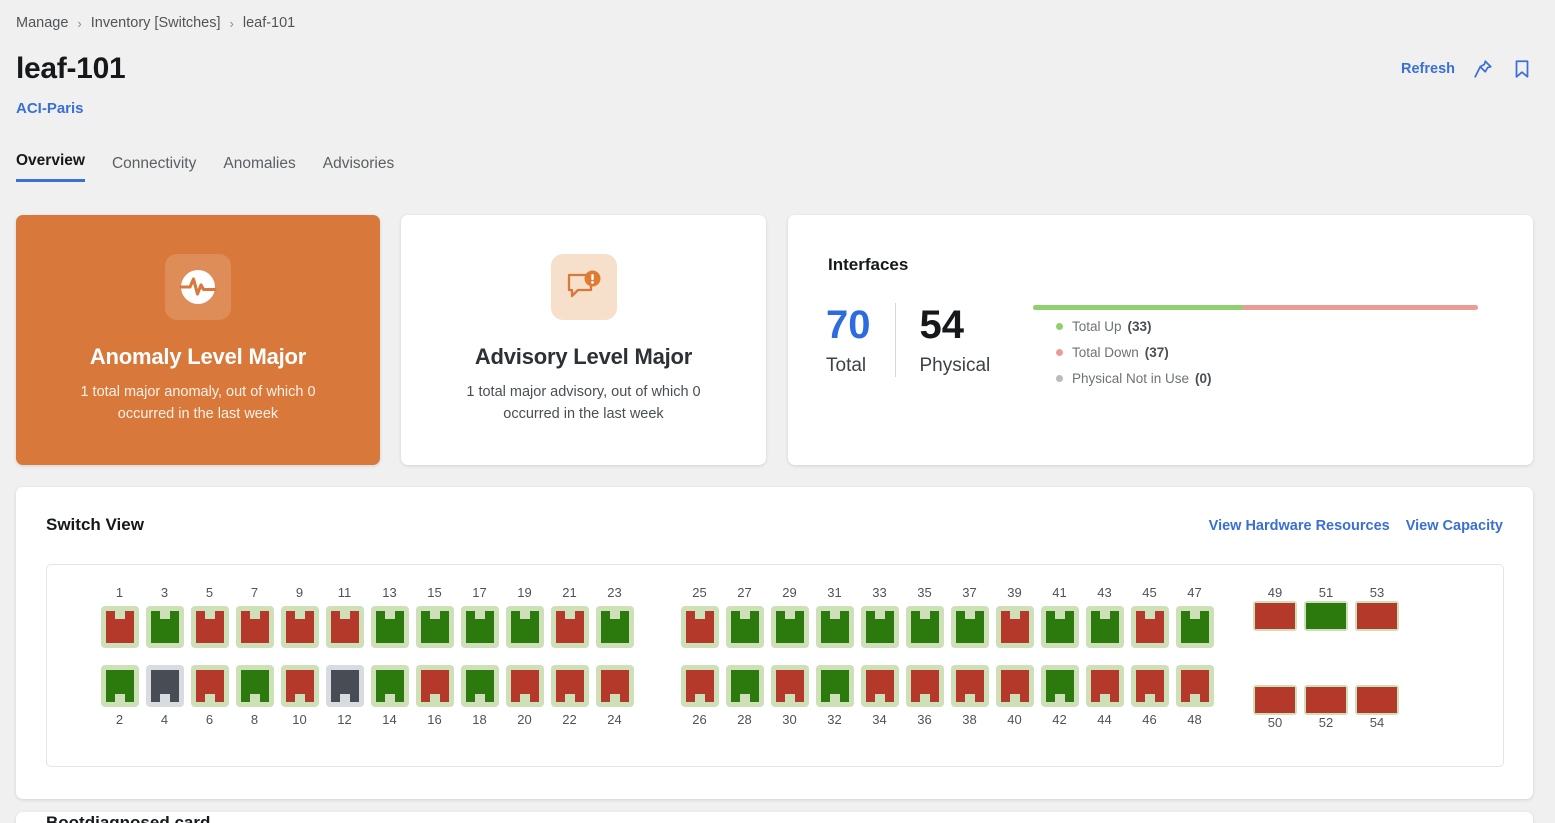 The height and width of the screenshot is (823, 1555). Describe the element at coordinates (1428, 69) in the screenshot. I see `refresh-button: Refresh` at that location.